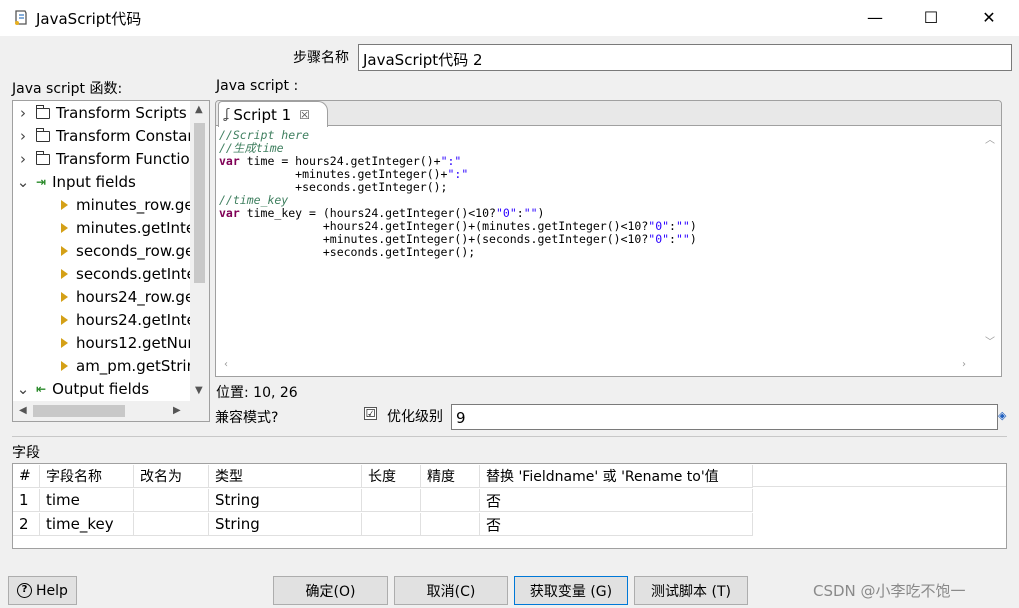 This screenshot has width=1019, height=608. Describe the element at coordinates (136, 228) in the screenshot. I see `tree-item-label: minutes.getInte` at that location.